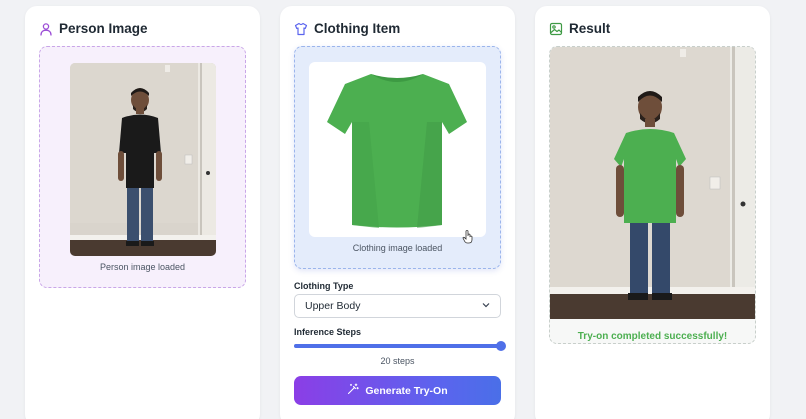 This screenshot has width=806, height=419. I want to click on clothing-type-value: Upper Body, so click(333, 306).